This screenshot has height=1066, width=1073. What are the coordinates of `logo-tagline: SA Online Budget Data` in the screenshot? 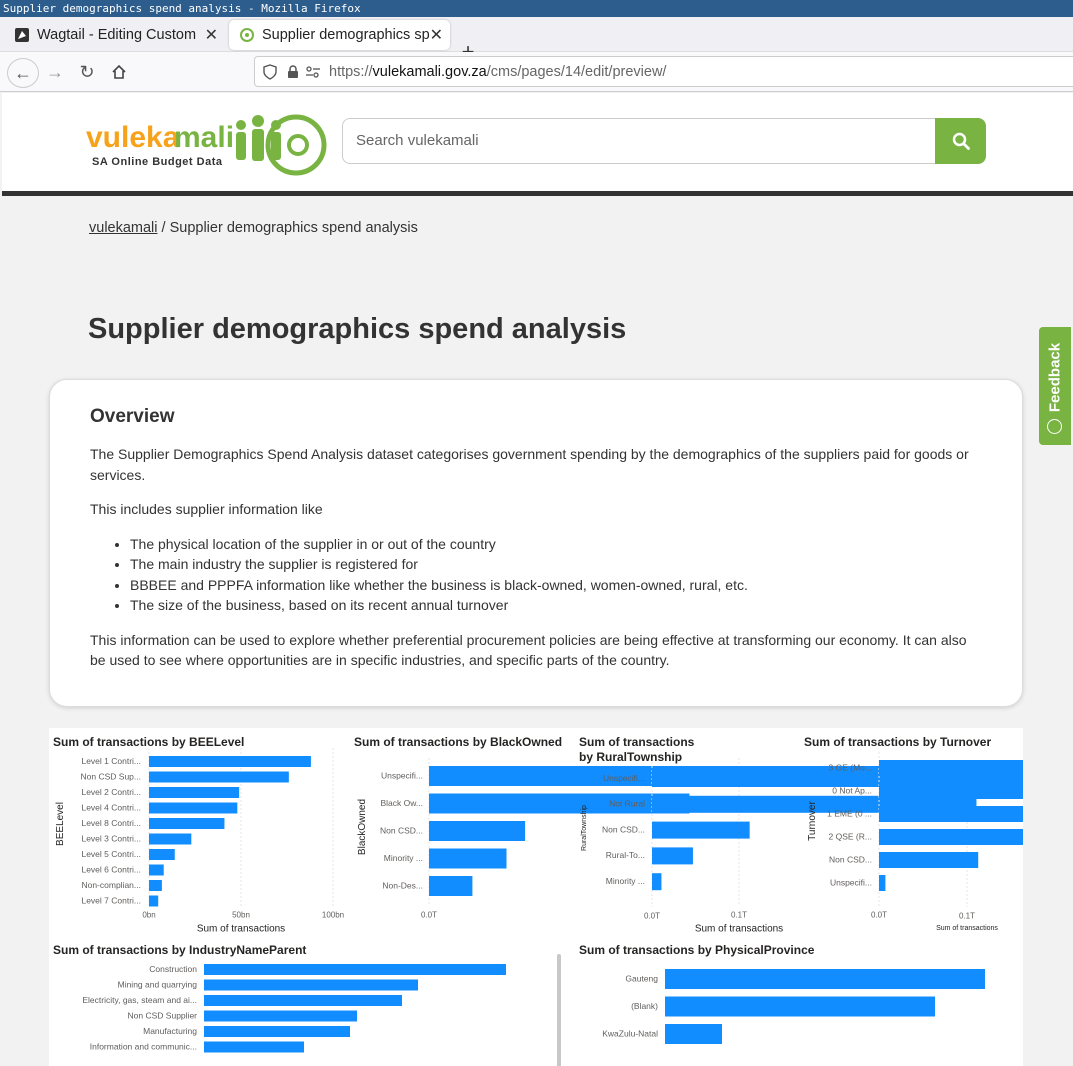 It's located at (157, 162).